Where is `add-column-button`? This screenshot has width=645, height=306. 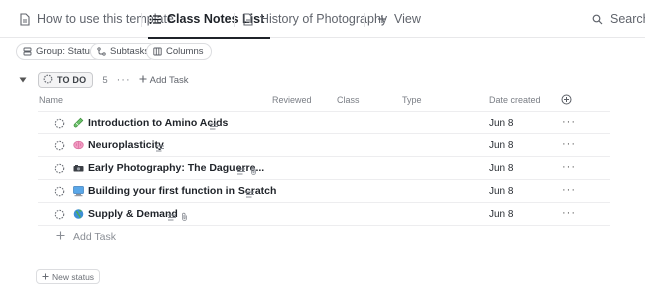
add-column-button is located at coordinates (566, 101).